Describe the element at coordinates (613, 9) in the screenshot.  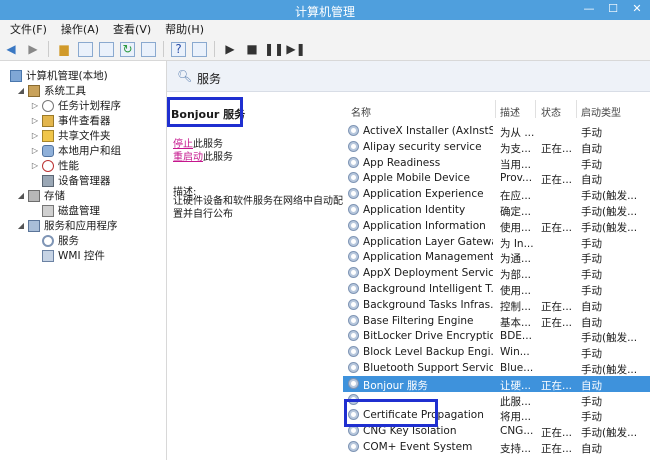
I see `maximize-icon: ☐` at that location.